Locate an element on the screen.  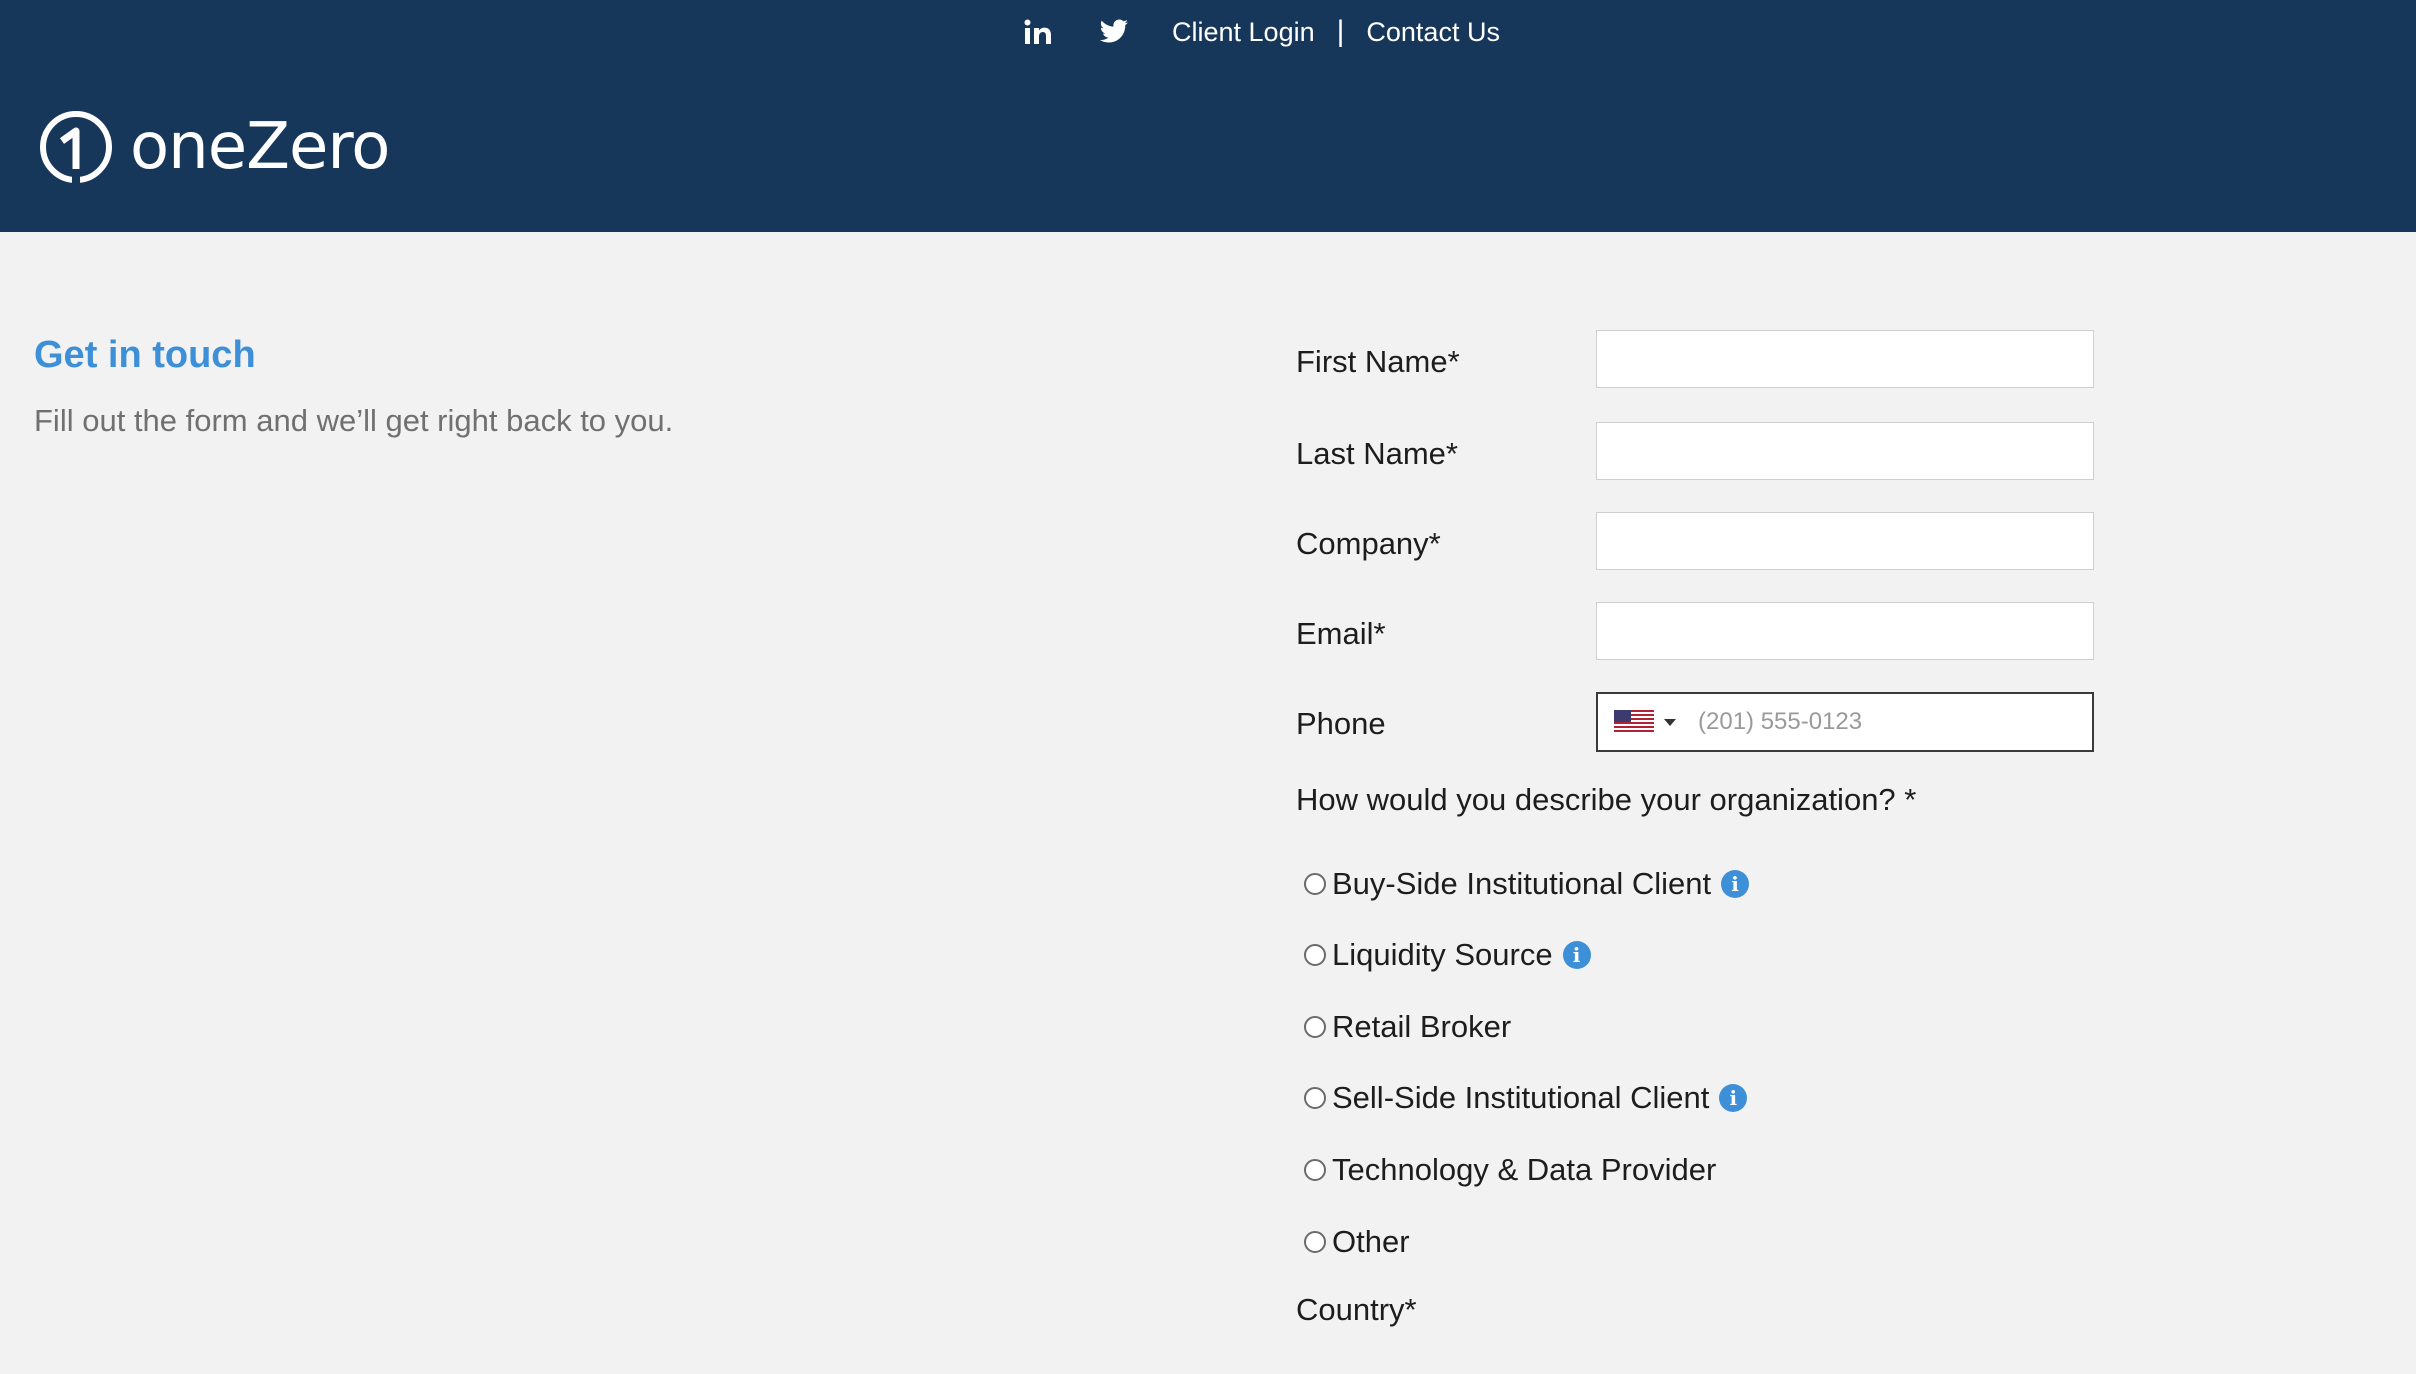
org-option-retail-broker: Retail Broker is located at coordinates (1407, 1027).